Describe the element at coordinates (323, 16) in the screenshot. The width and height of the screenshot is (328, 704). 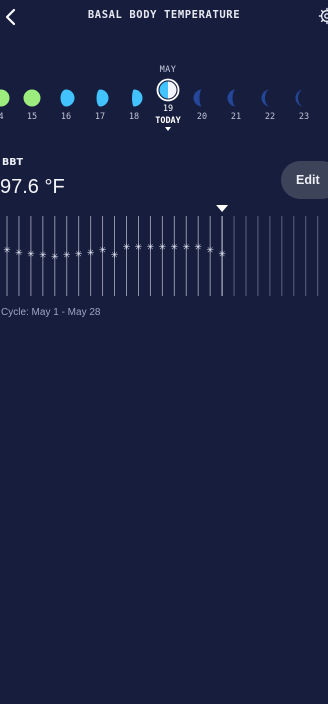
I see `gear-icon` at that location.